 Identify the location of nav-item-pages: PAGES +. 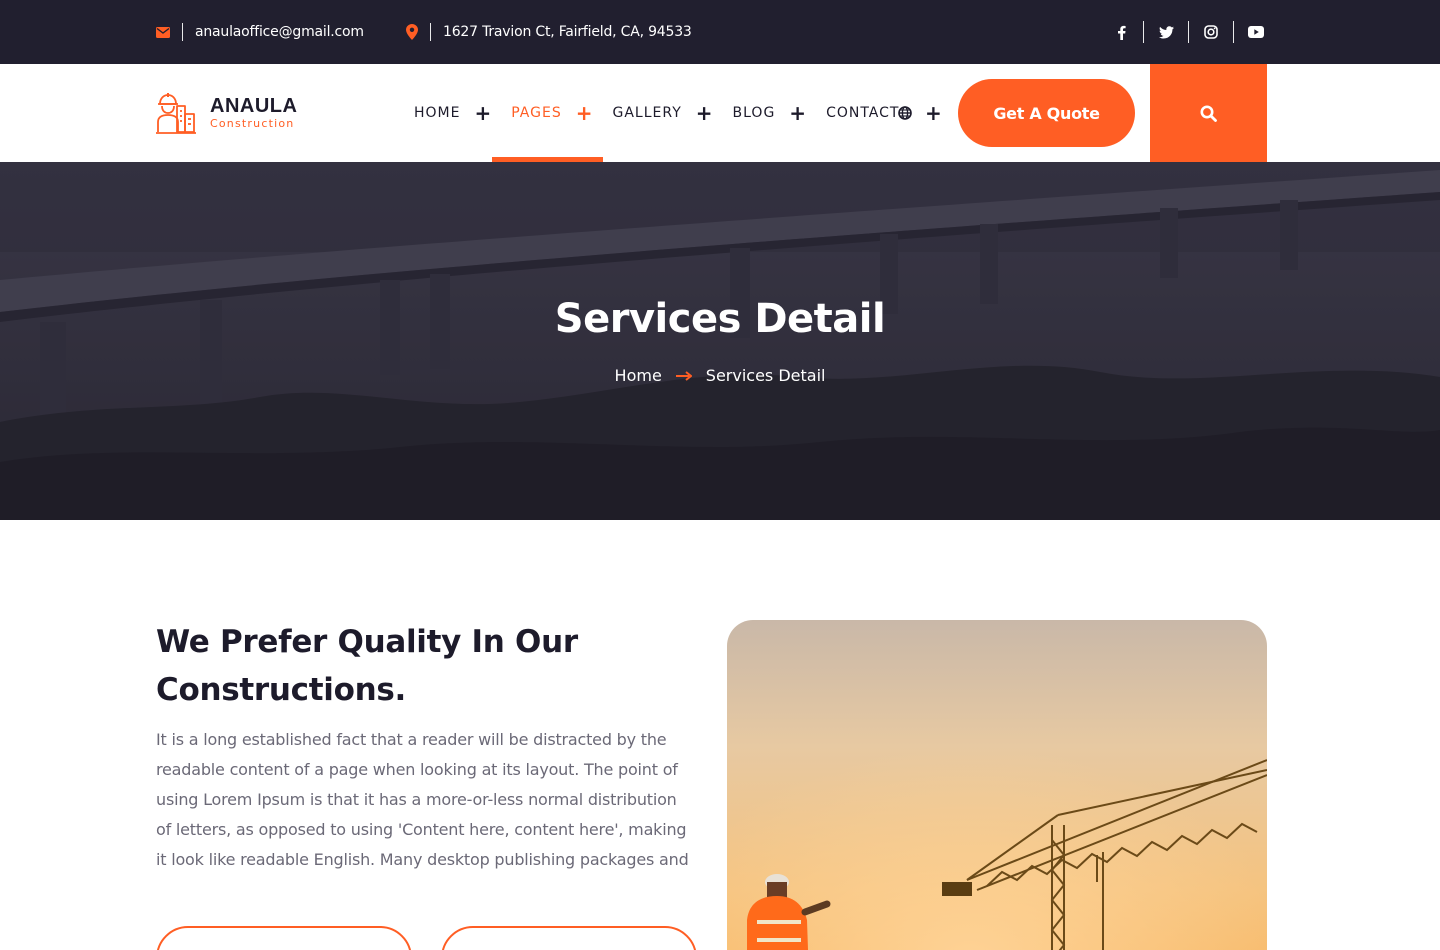
(548, 113).